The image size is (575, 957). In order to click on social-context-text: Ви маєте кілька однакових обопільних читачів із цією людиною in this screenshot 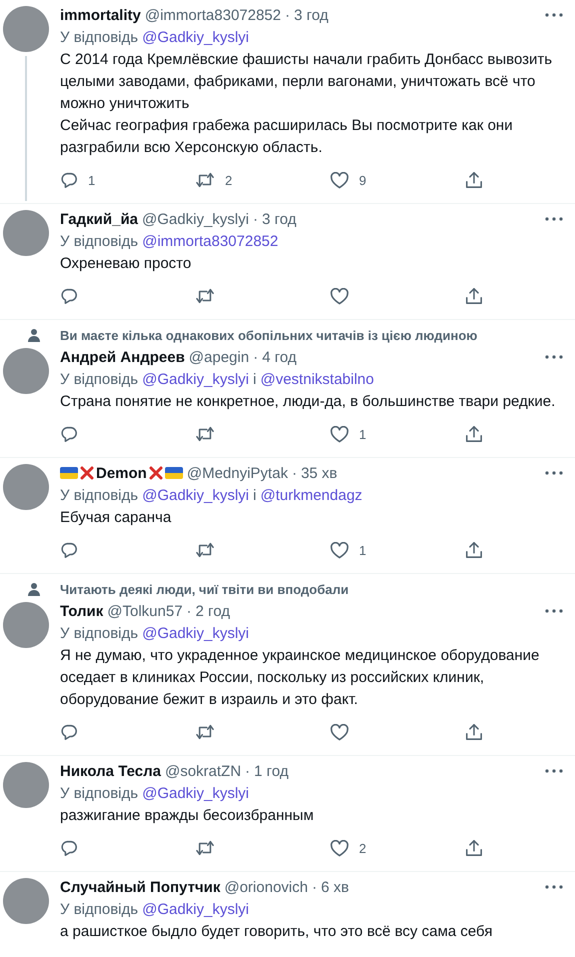, I will do `click(269, 335)`.